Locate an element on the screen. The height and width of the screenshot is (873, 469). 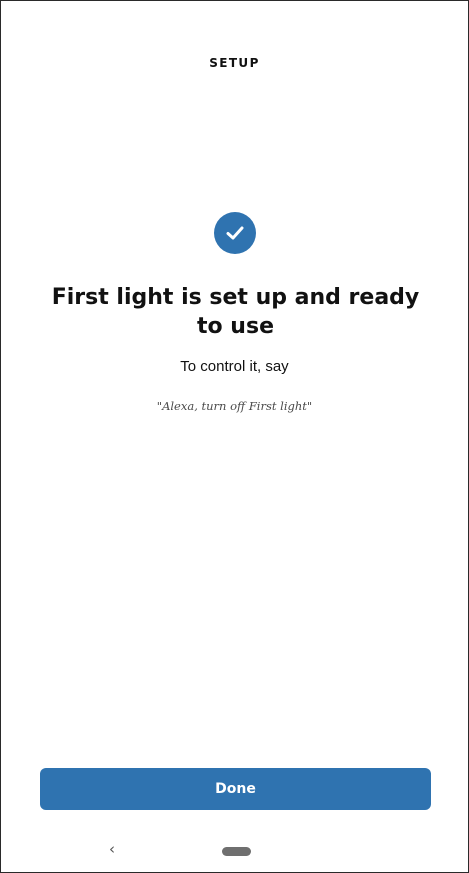
checkmark-icon is located at coordinates (235, 233).